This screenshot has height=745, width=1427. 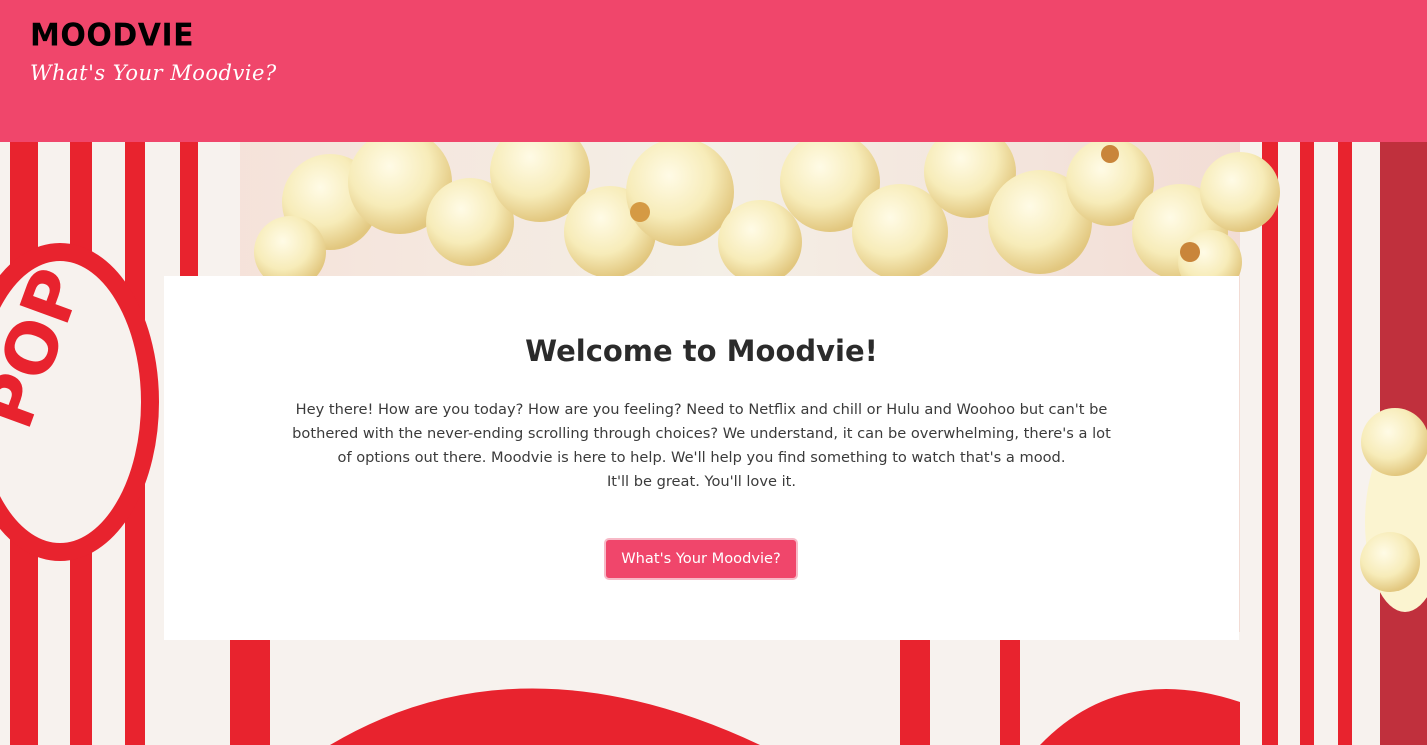 I want to click on whats-your-moodvie-button: What's Your Moodvie?, so click(x=701, y=559).